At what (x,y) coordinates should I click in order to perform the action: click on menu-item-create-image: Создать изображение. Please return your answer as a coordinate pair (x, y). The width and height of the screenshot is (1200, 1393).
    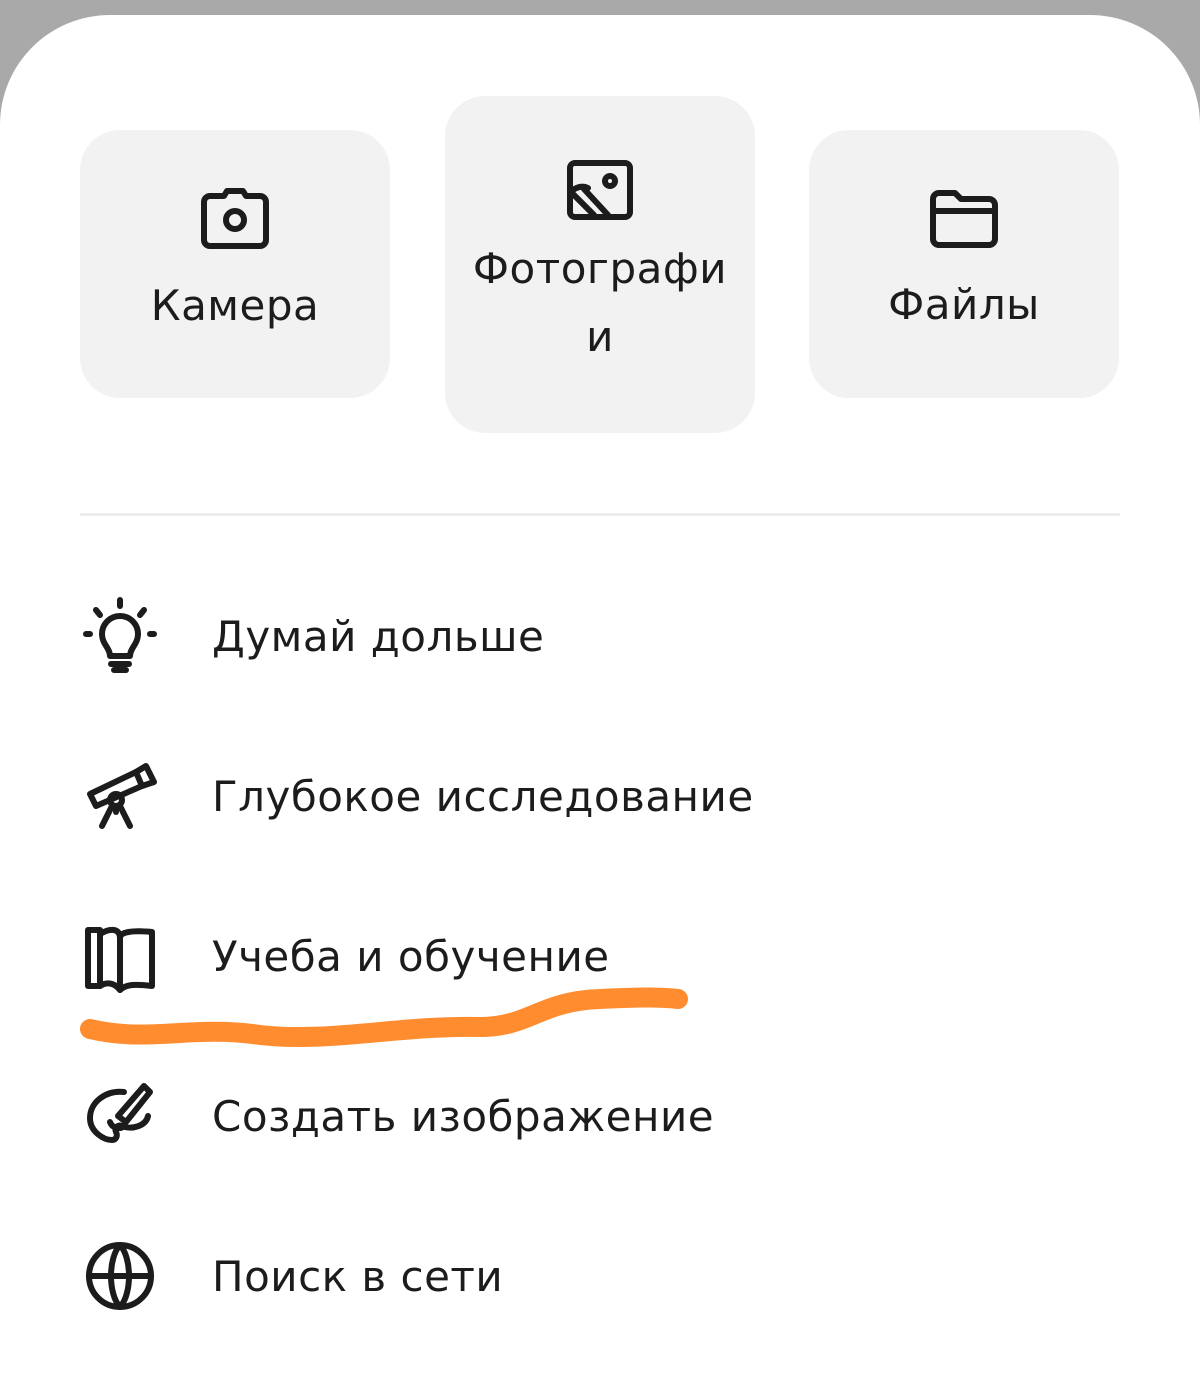
    Looking at the image, I should click on (600, 1116).